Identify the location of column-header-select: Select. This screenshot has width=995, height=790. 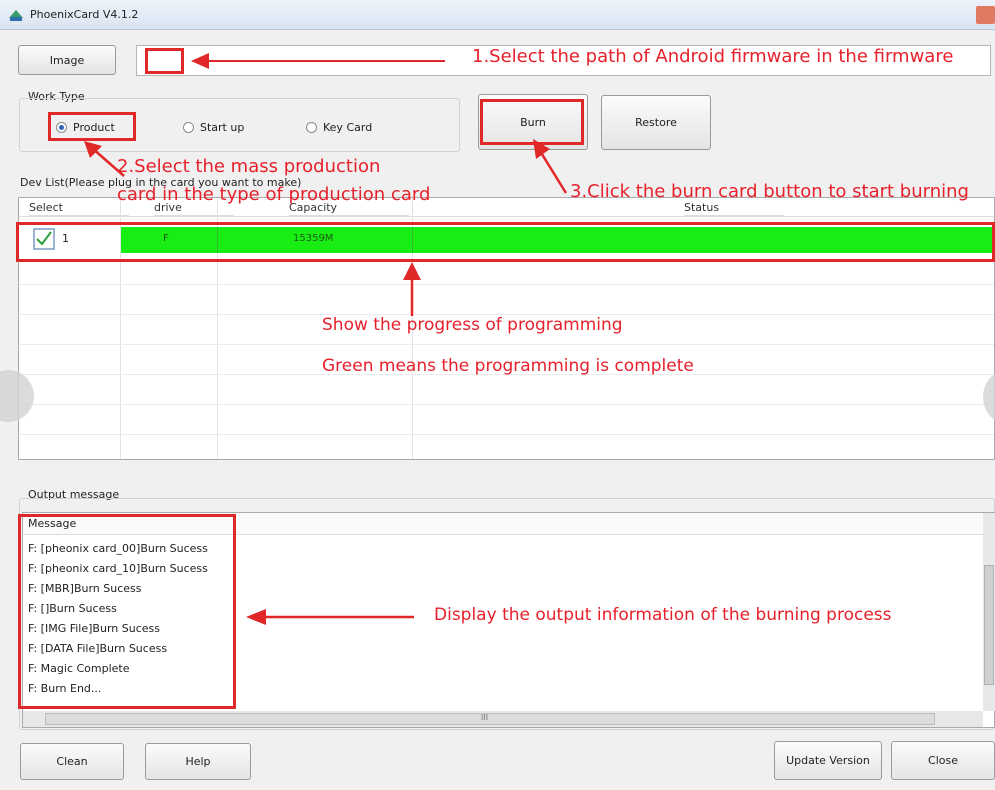
(79, 207).